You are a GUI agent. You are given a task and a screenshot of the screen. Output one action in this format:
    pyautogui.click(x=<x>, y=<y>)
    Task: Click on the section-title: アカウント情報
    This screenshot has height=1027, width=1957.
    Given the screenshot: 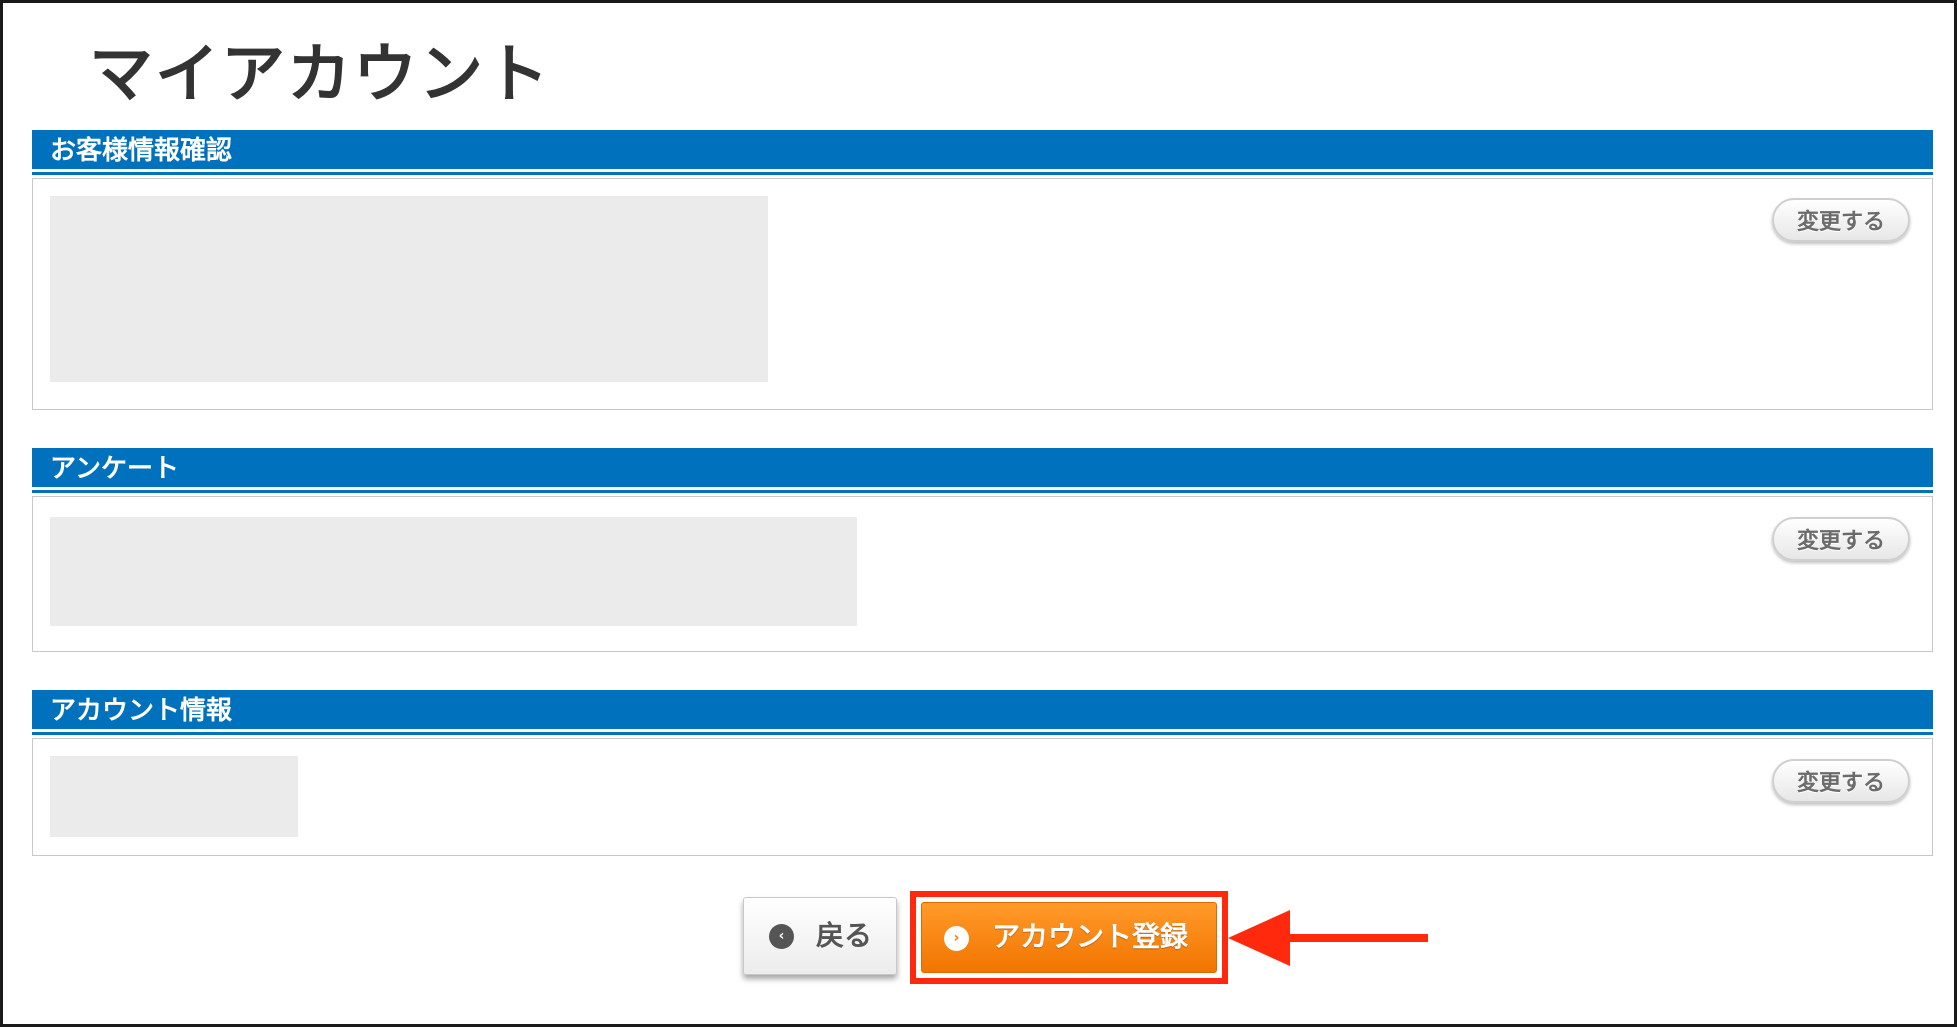 What is the action you would take?
    pyautogui.click(x=141, y=711)
    